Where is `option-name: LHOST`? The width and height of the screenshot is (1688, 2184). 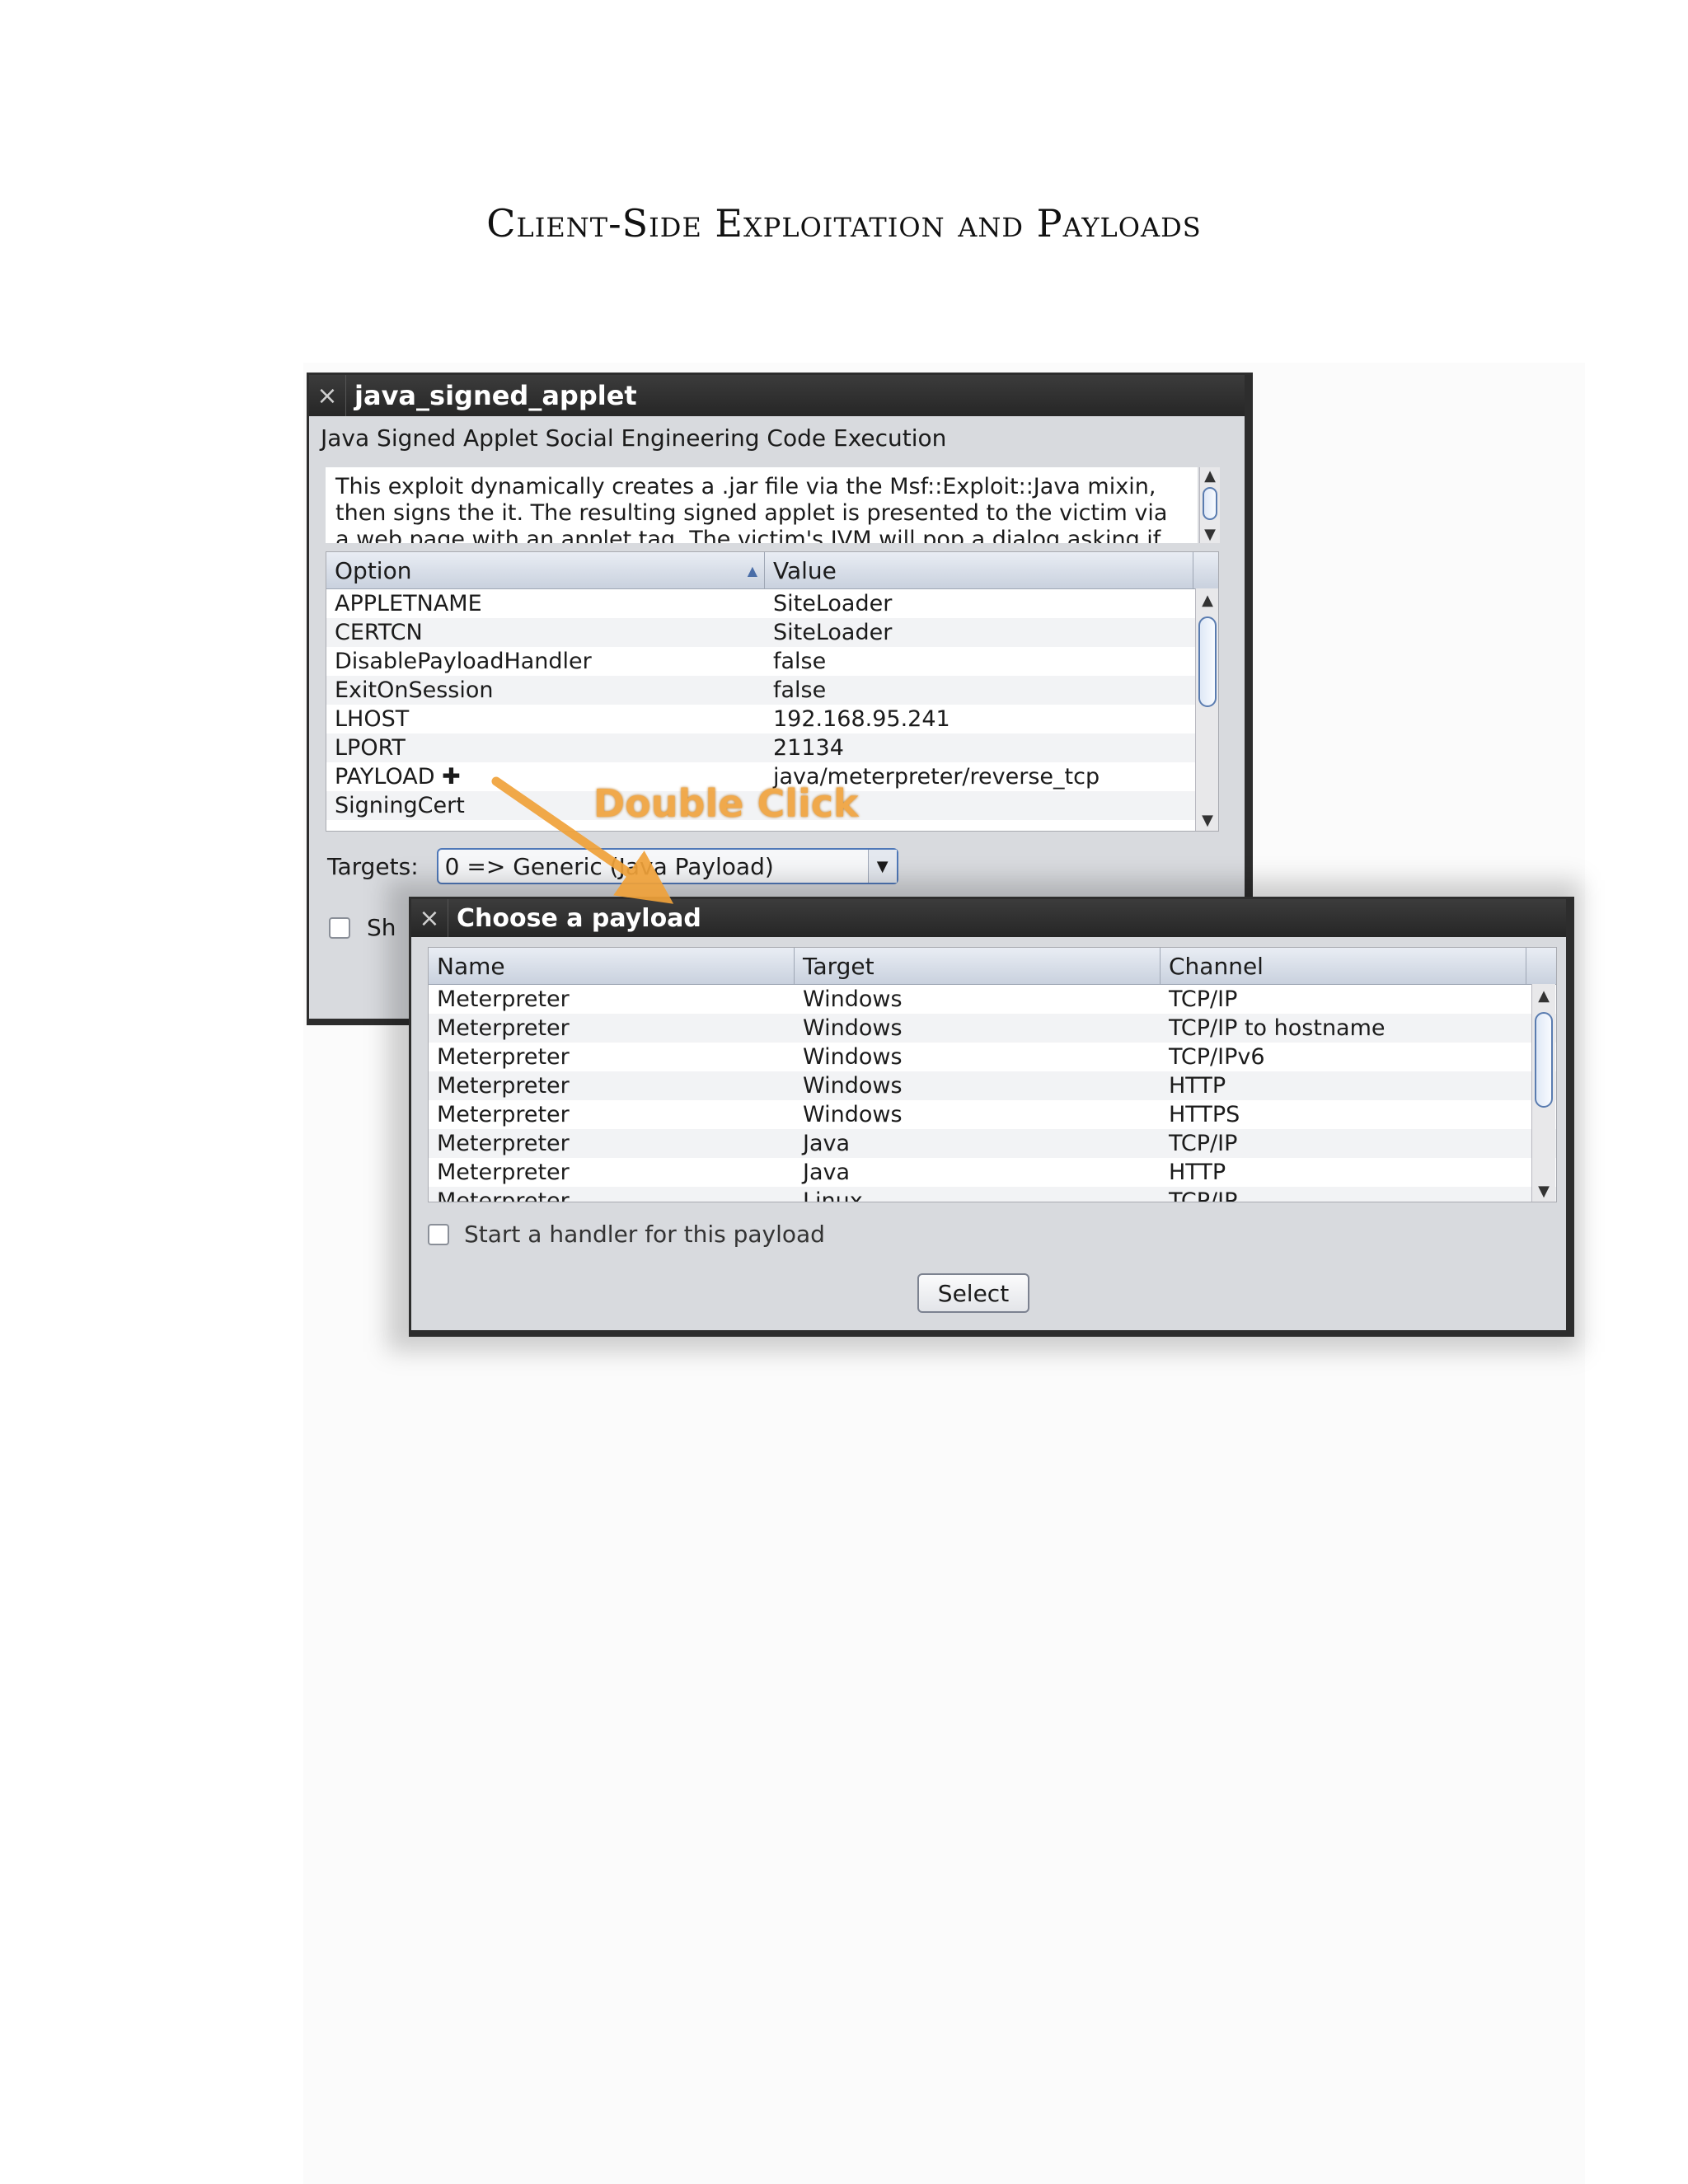
option-name: LHOST is located at coordinates (372, 719).